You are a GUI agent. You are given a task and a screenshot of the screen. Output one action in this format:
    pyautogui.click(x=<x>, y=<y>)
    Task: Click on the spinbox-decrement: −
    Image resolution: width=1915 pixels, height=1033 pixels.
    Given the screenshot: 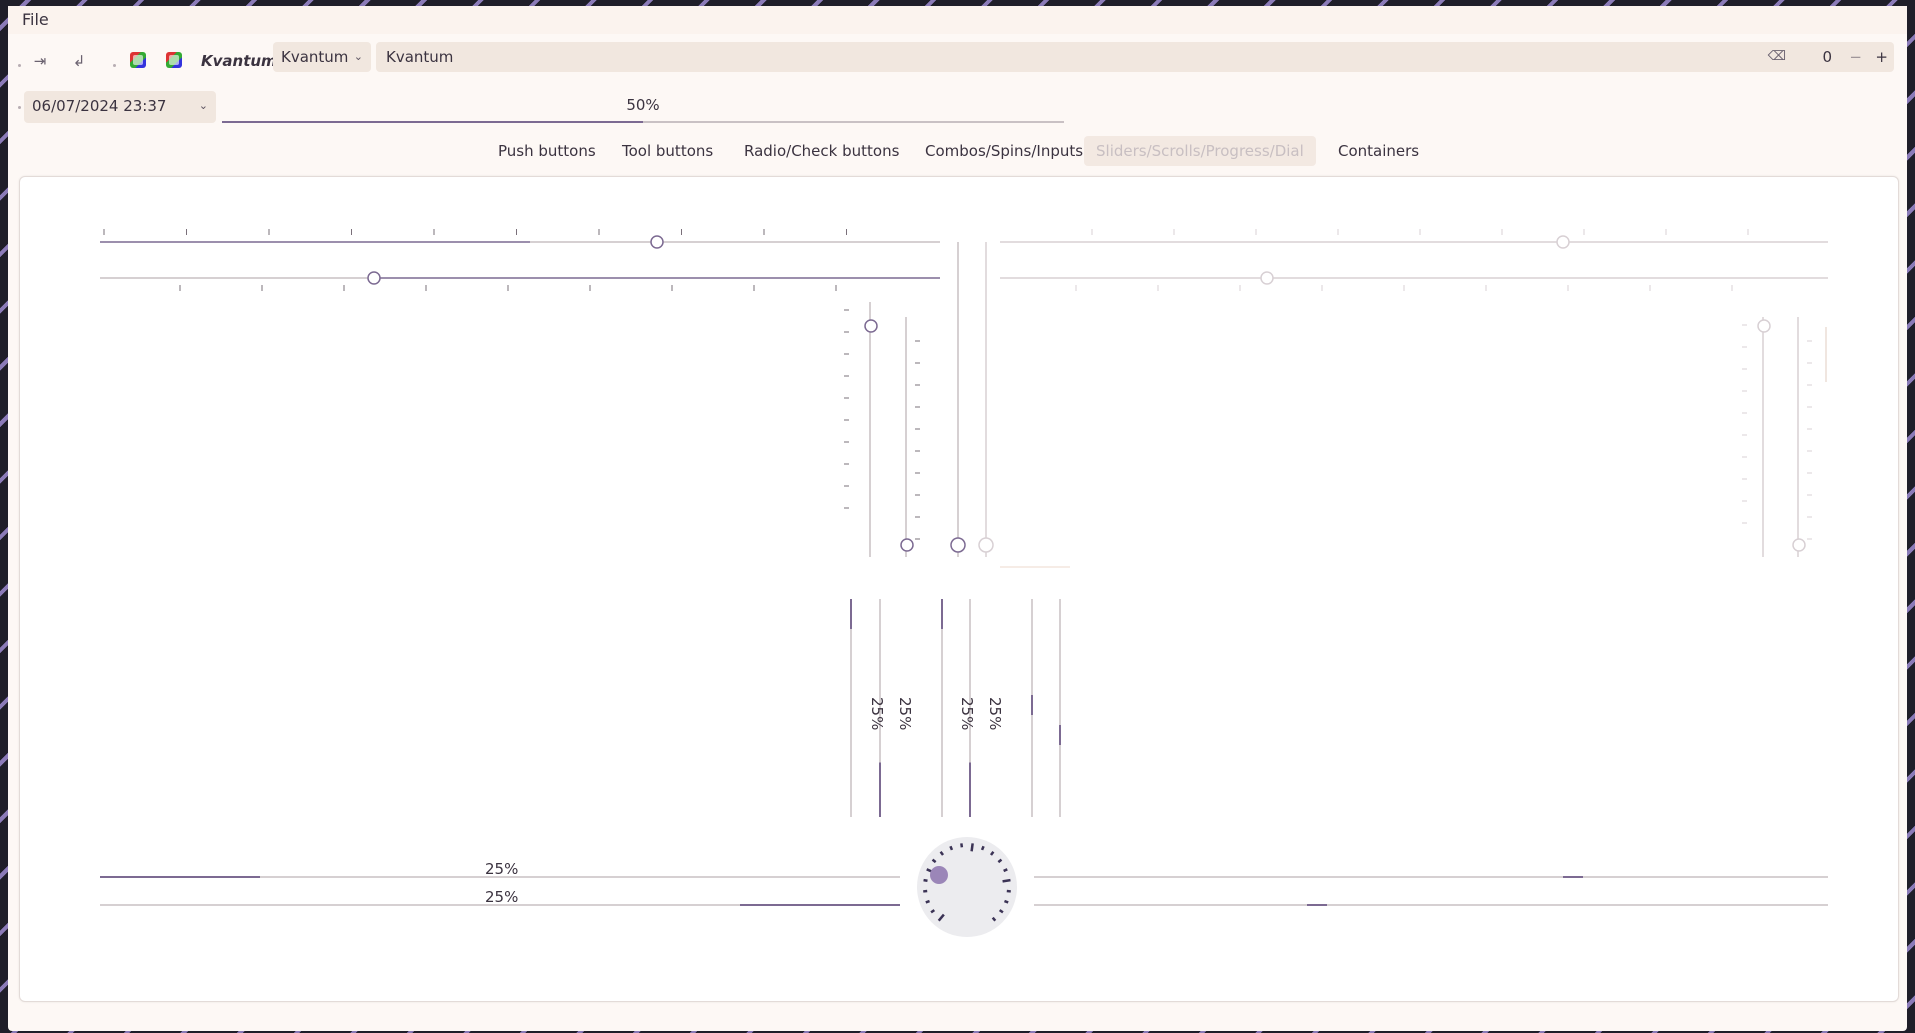 What is the action you would take?
    pyautogui.click(x=1855, y=57)
    